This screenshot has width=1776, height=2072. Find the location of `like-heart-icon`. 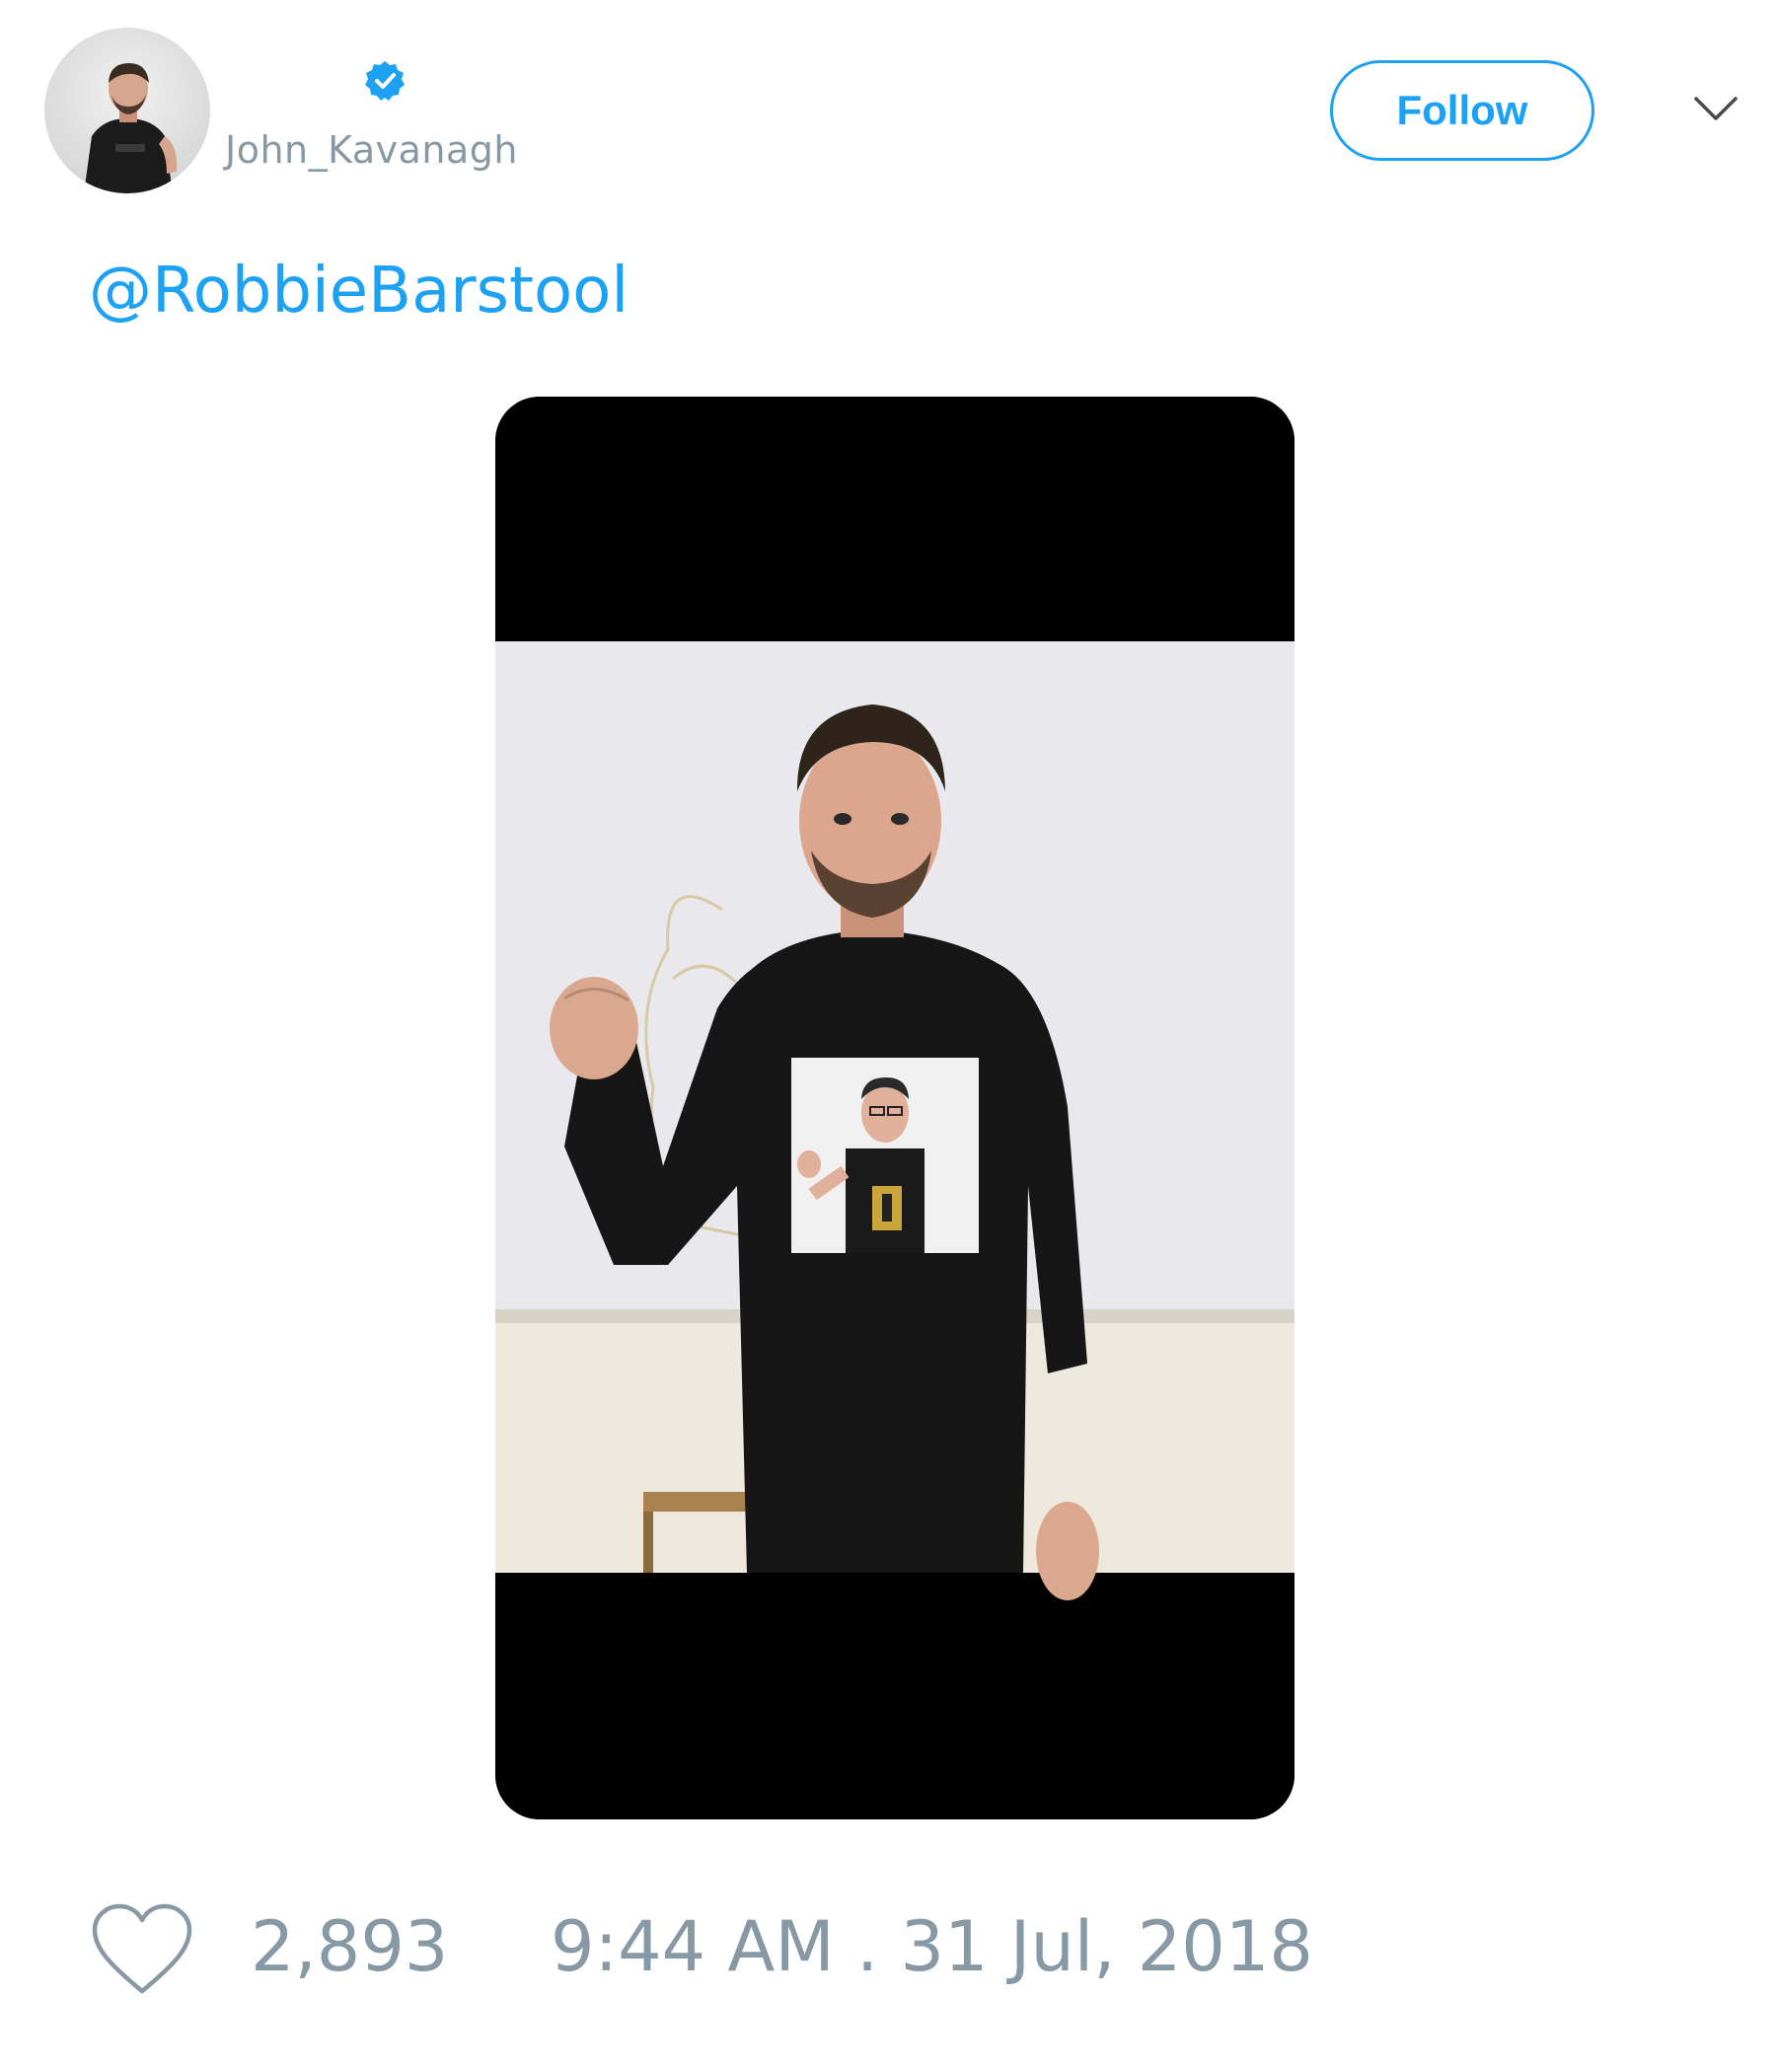

like-heart-icon is located at coordinates (142, 1950).